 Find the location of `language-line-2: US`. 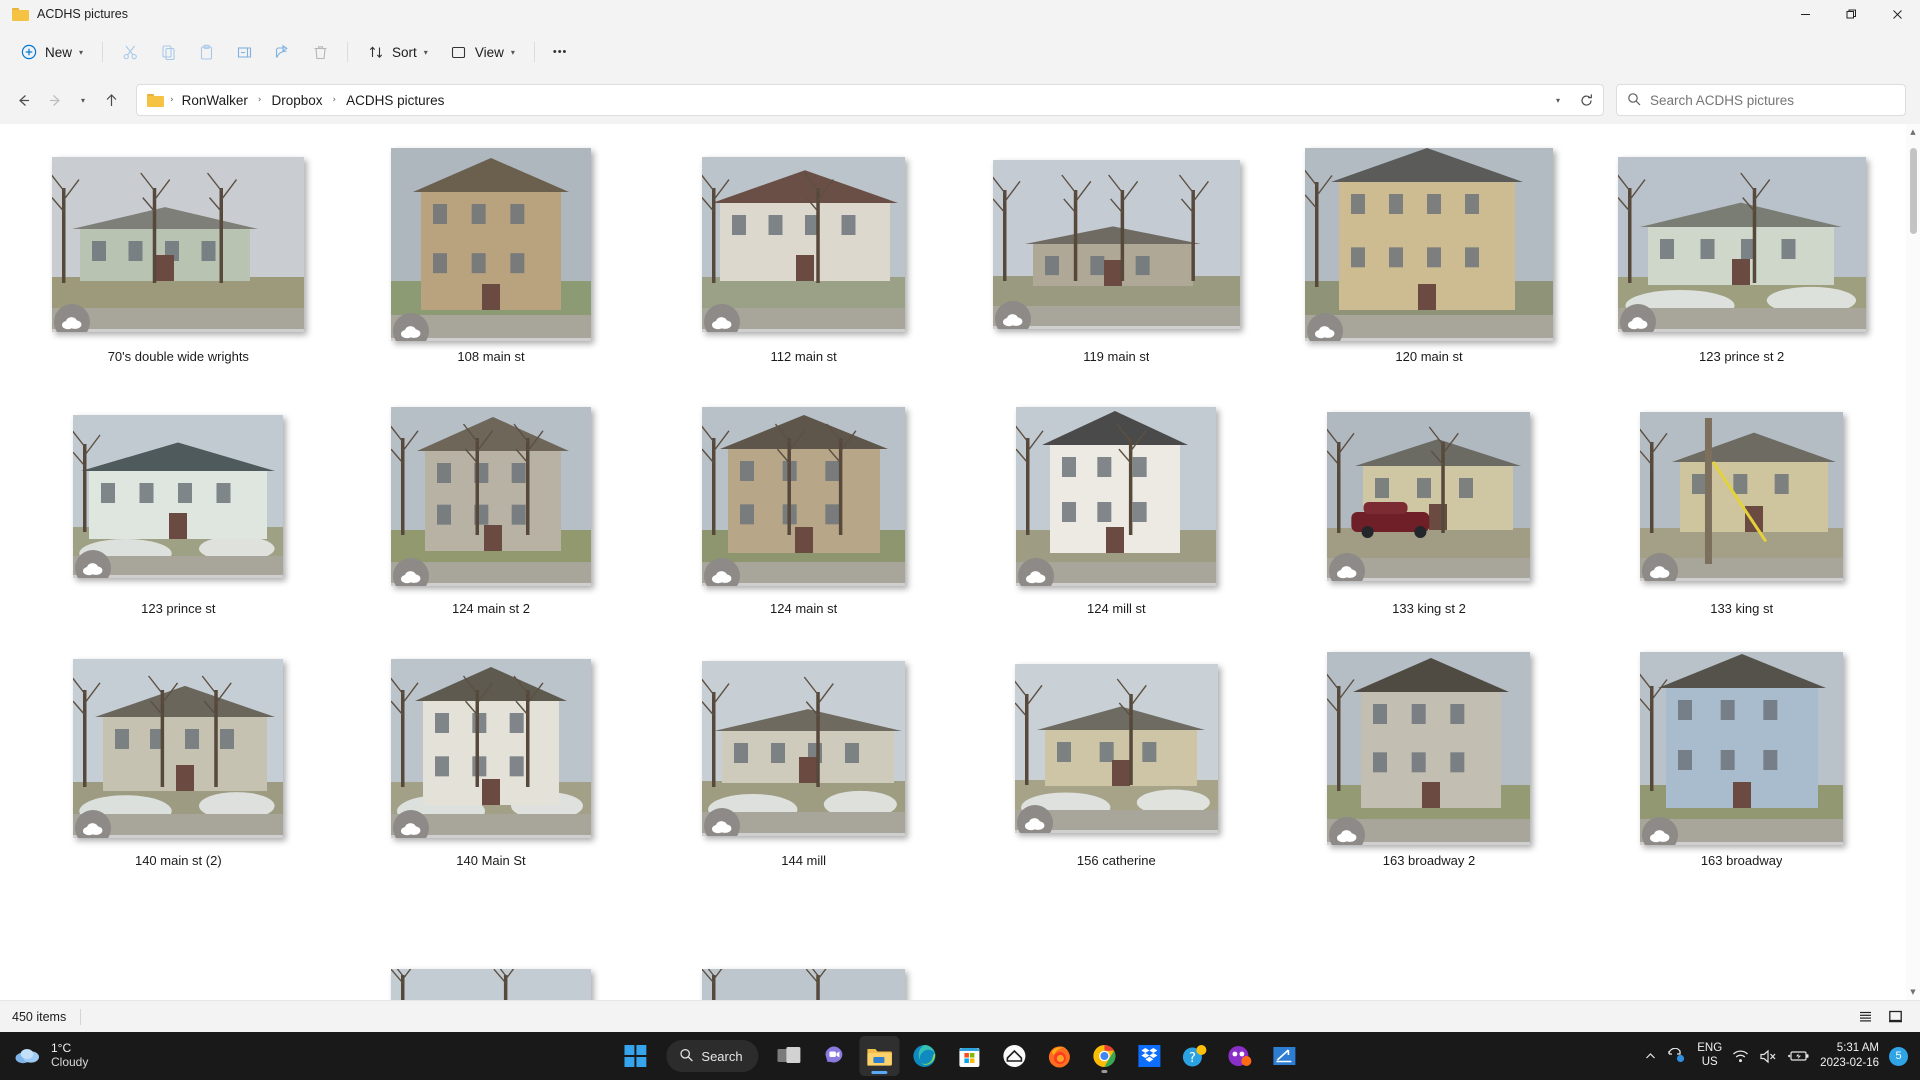

language-line-2: US is located at coordinates (1709, 1062).